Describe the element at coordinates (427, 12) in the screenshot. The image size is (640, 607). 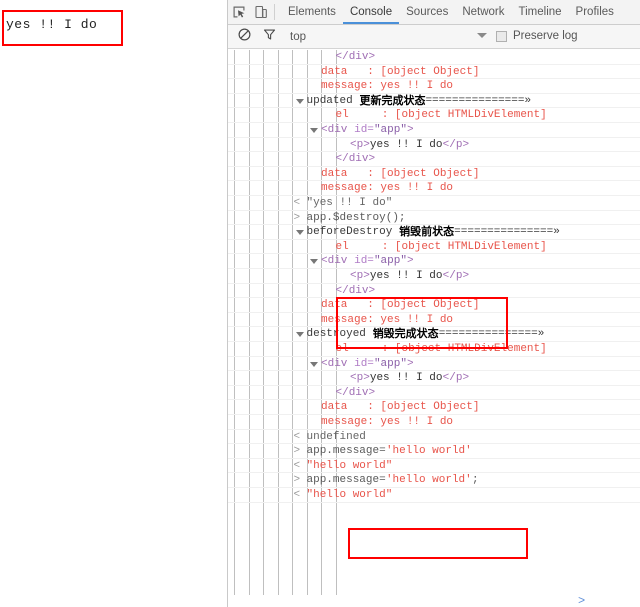
I see `tab-sources: Sources` at that location.